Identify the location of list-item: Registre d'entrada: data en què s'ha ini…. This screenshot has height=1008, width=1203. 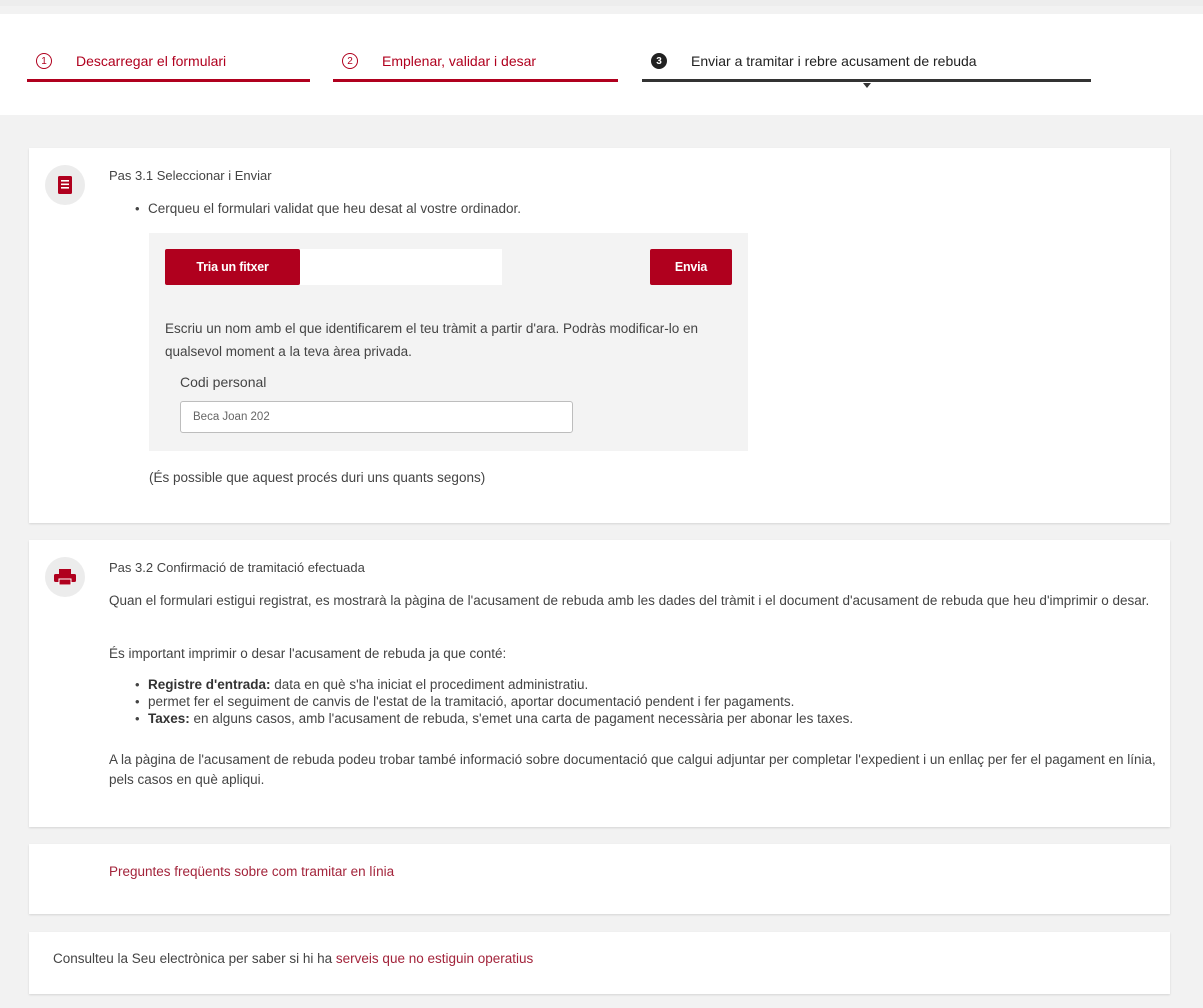
(487, 684).